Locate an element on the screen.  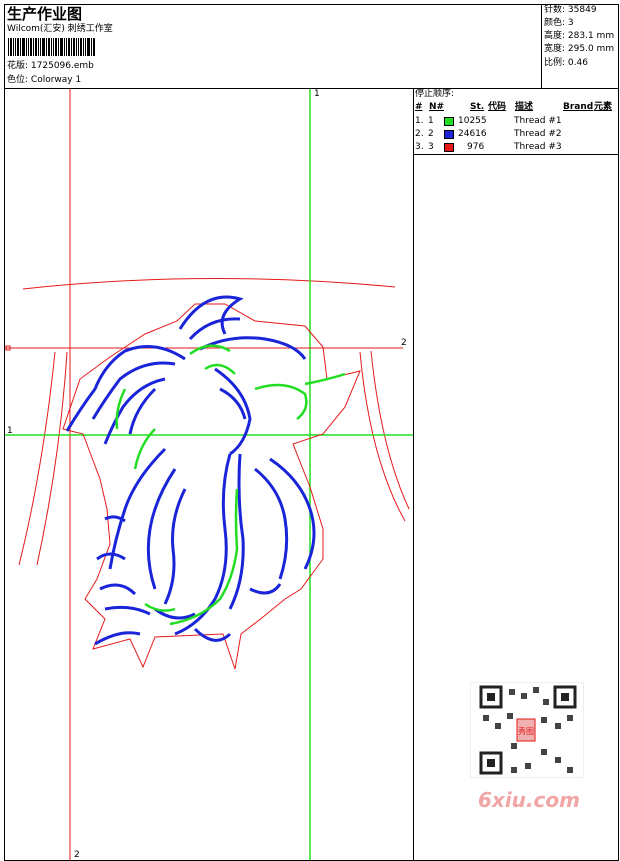
row-n: 1 is located at coordinates (431, 121).